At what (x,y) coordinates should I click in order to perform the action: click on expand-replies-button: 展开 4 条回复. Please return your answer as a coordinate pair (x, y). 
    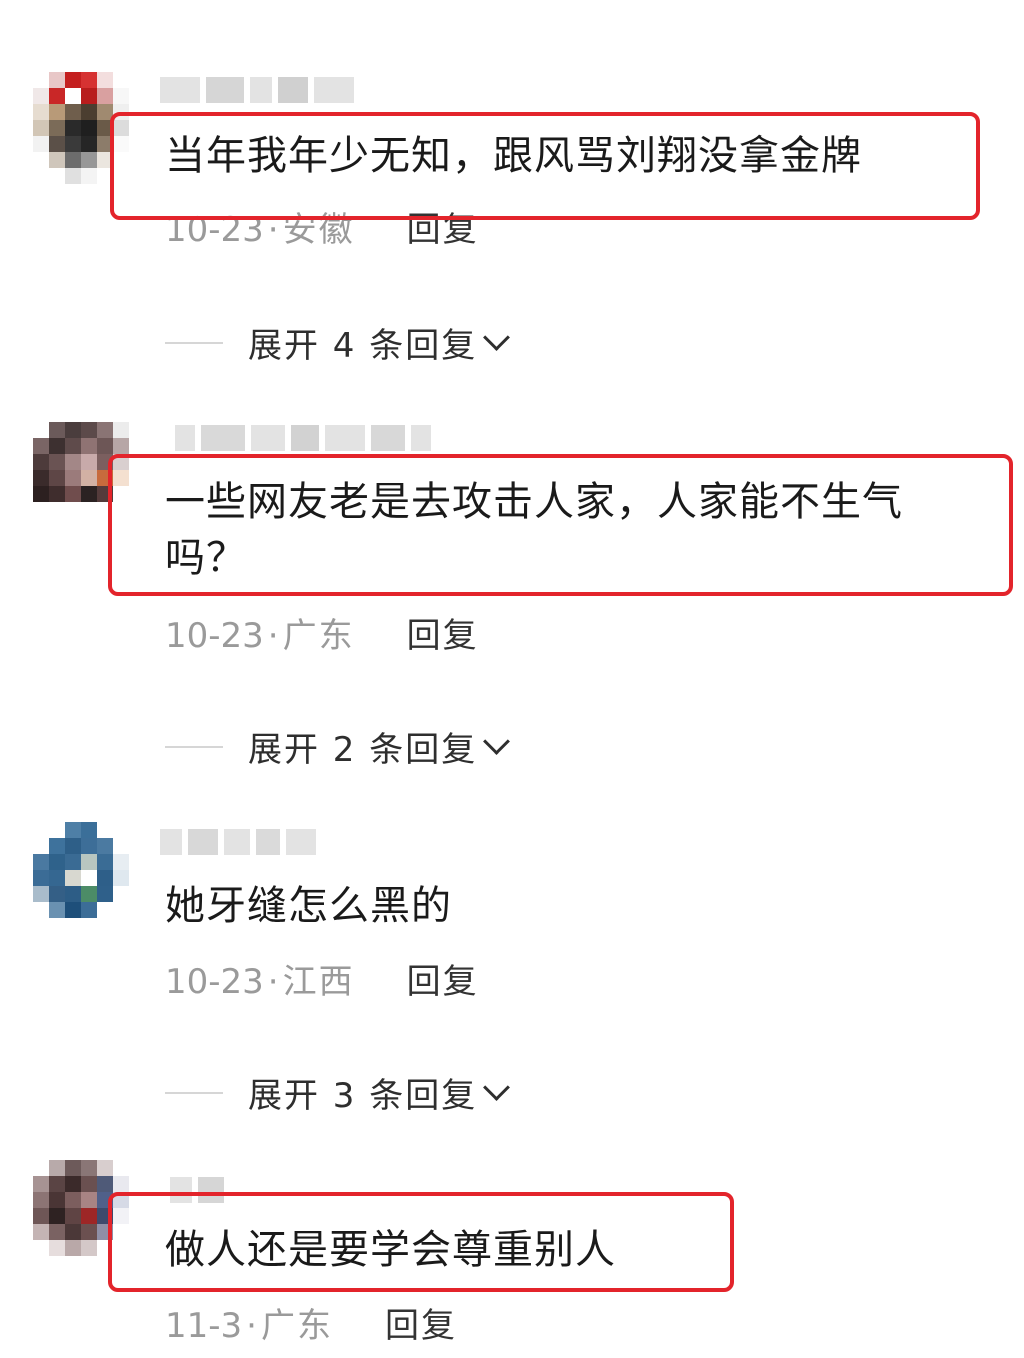
    Looking at the image, I should click on (338, 342).